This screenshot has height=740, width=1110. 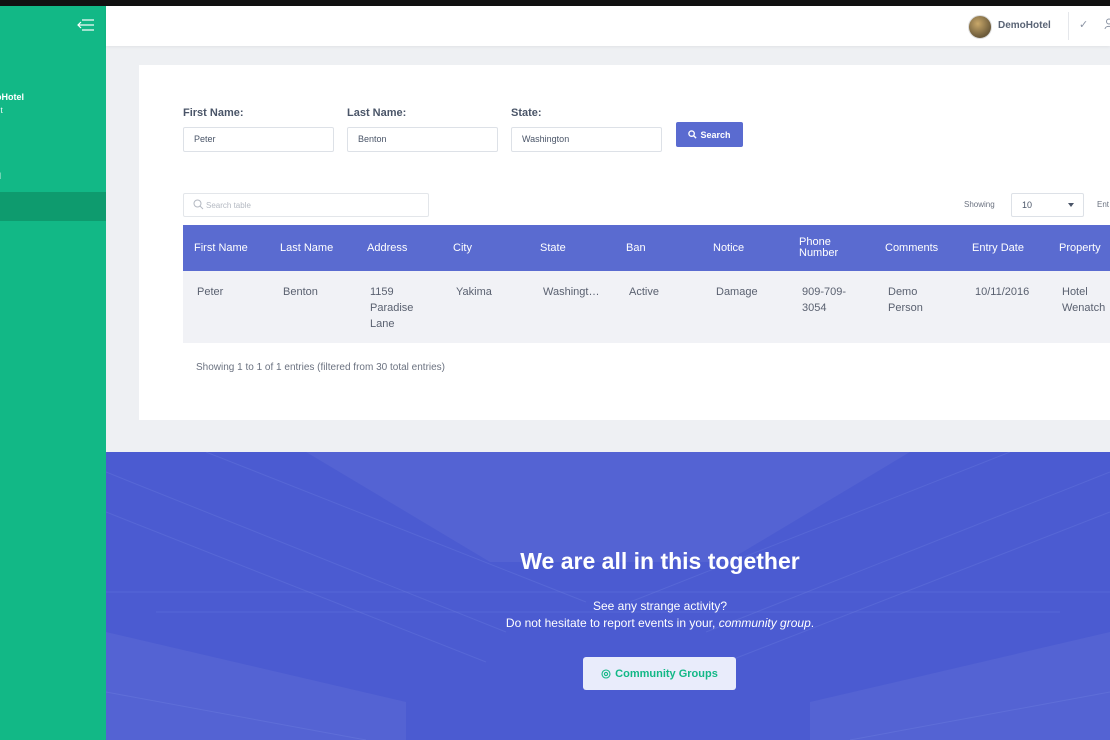 I want to click on community-icon, so click(x=606, y=673).